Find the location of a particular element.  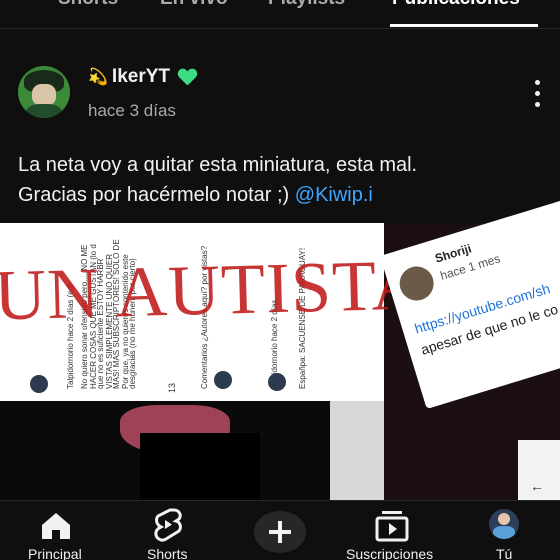

green-heart-icon is located at coordinates (187, 77).